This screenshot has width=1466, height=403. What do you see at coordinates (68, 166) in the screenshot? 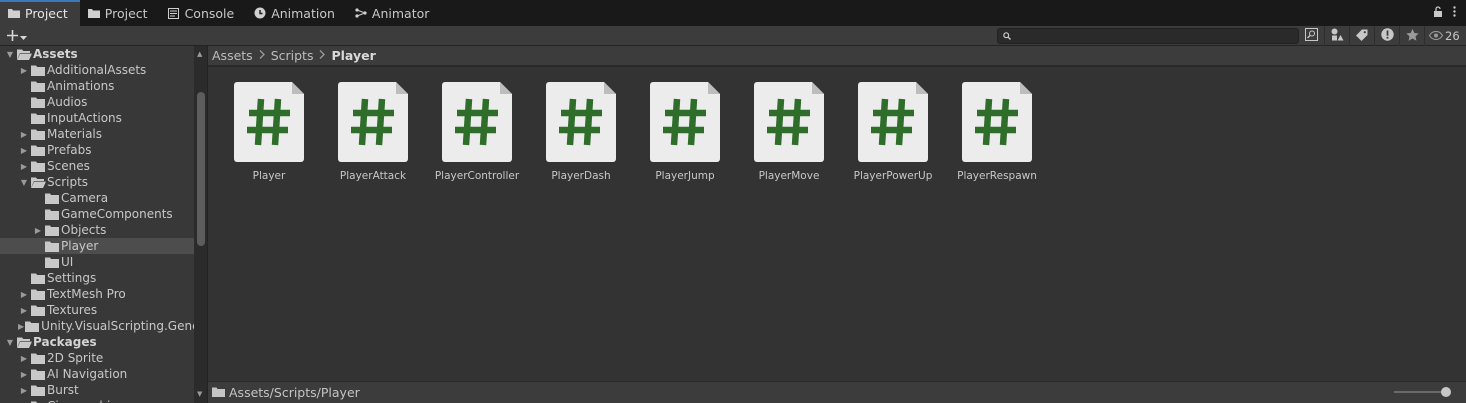
I see `tree-item-label: Scenes` at bounding box center [68, 166].